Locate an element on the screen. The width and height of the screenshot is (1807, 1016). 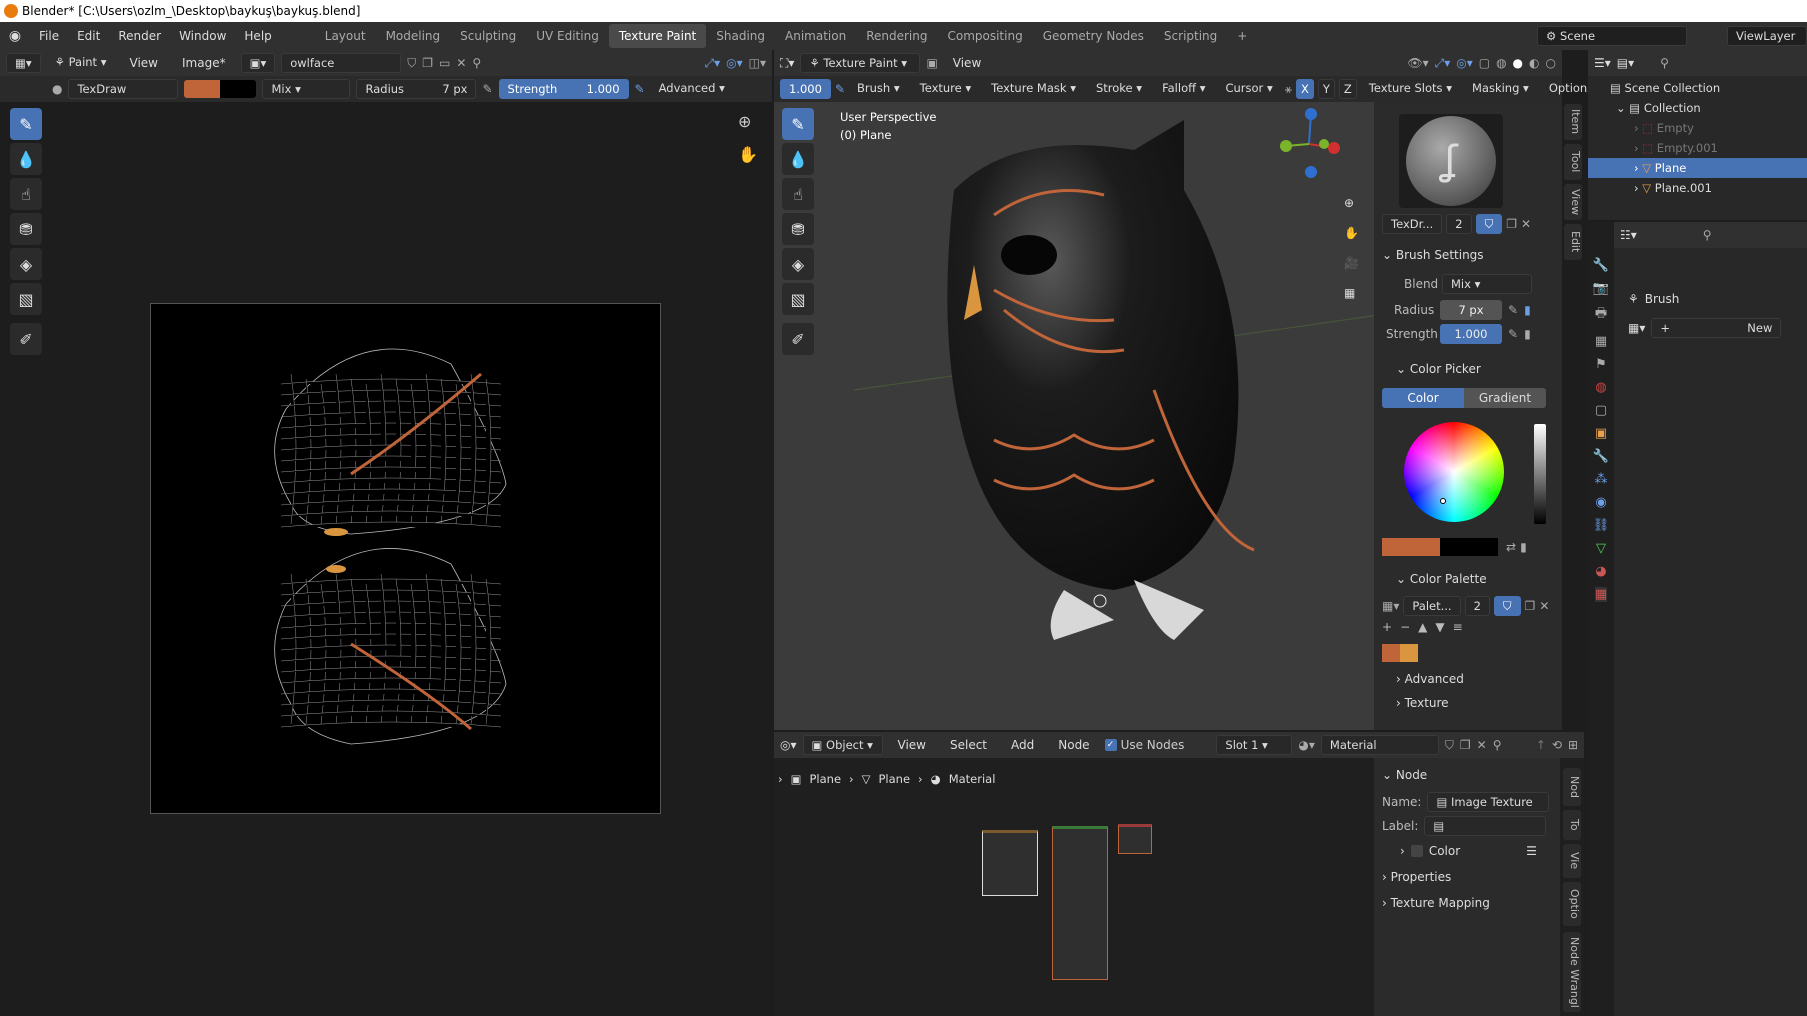
brush-settings-header: ⌄ Brush Settings is located at coordinates (1433, 255).